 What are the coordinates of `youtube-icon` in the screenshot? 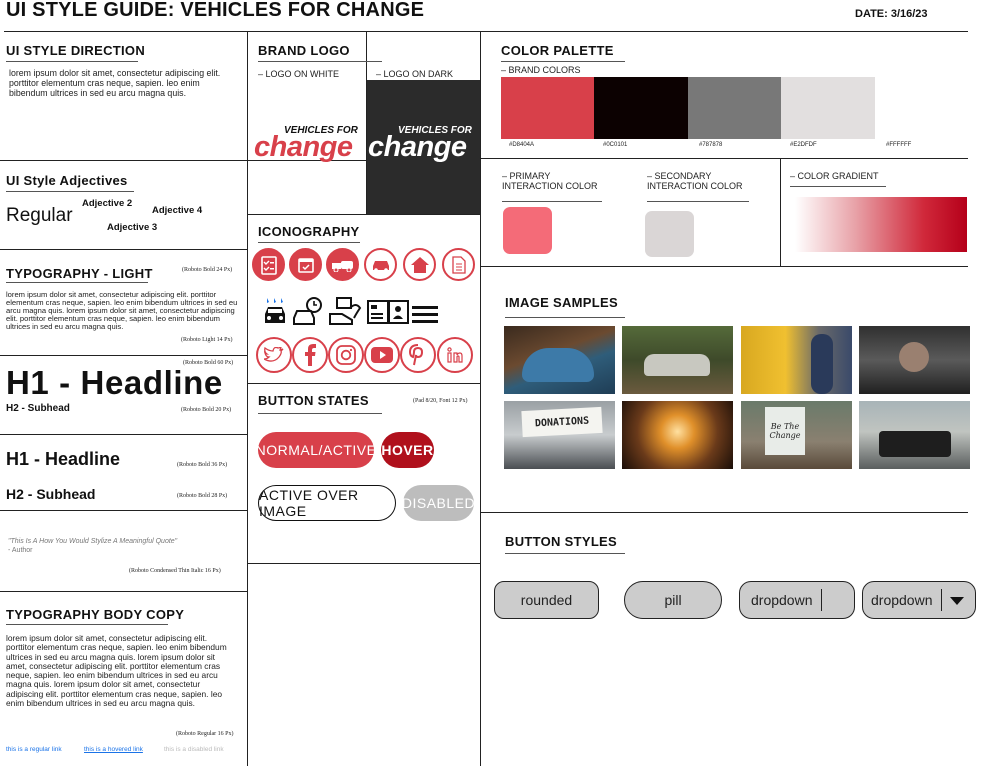 It's located at (382, 355).